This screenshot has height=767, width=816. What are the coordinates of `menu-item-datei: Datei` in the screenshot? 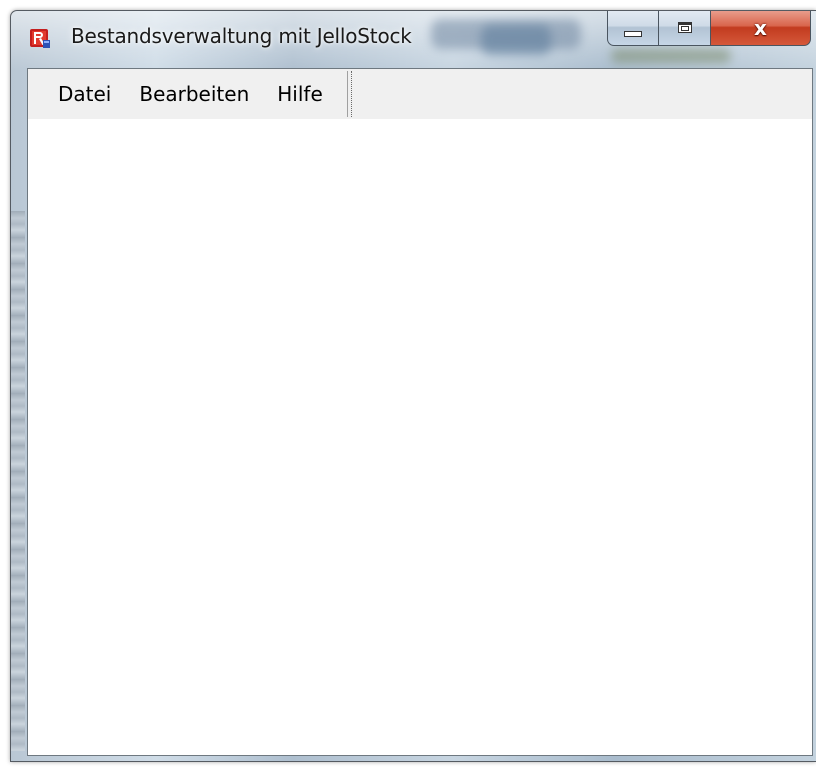 It's located at (84, 94).